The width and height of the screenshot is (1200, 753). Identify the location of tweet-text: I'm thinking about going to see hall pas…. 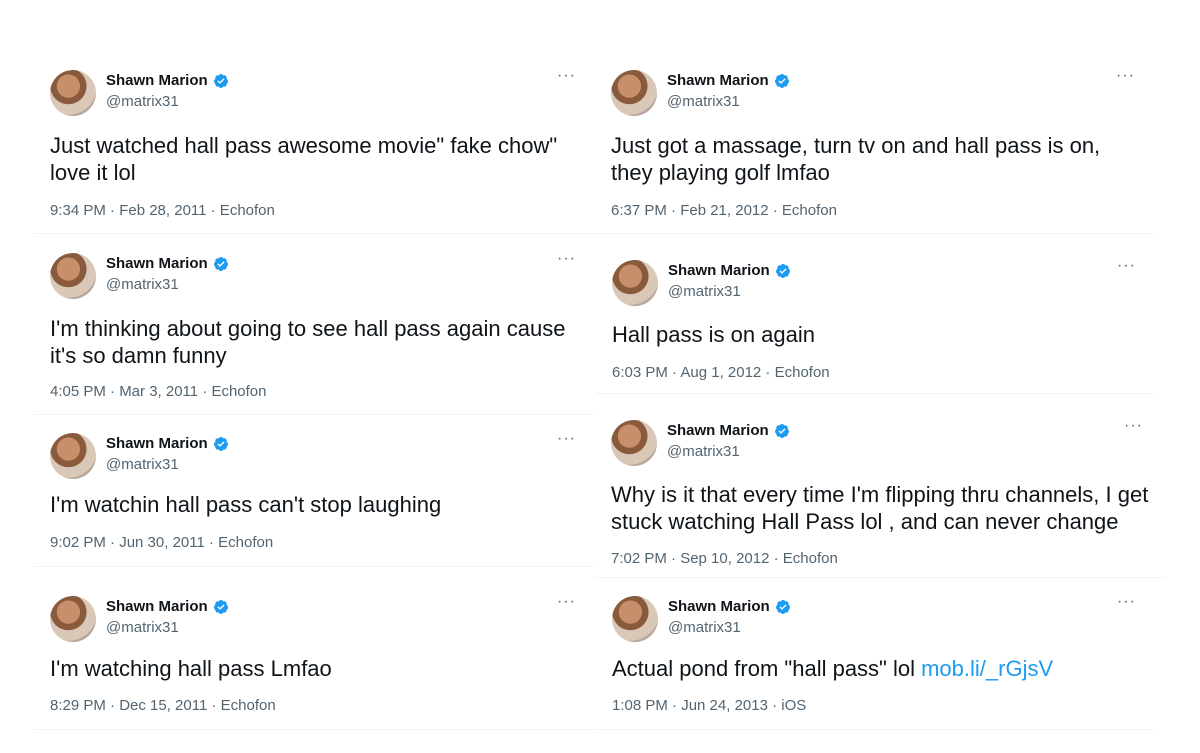
(308, 342).